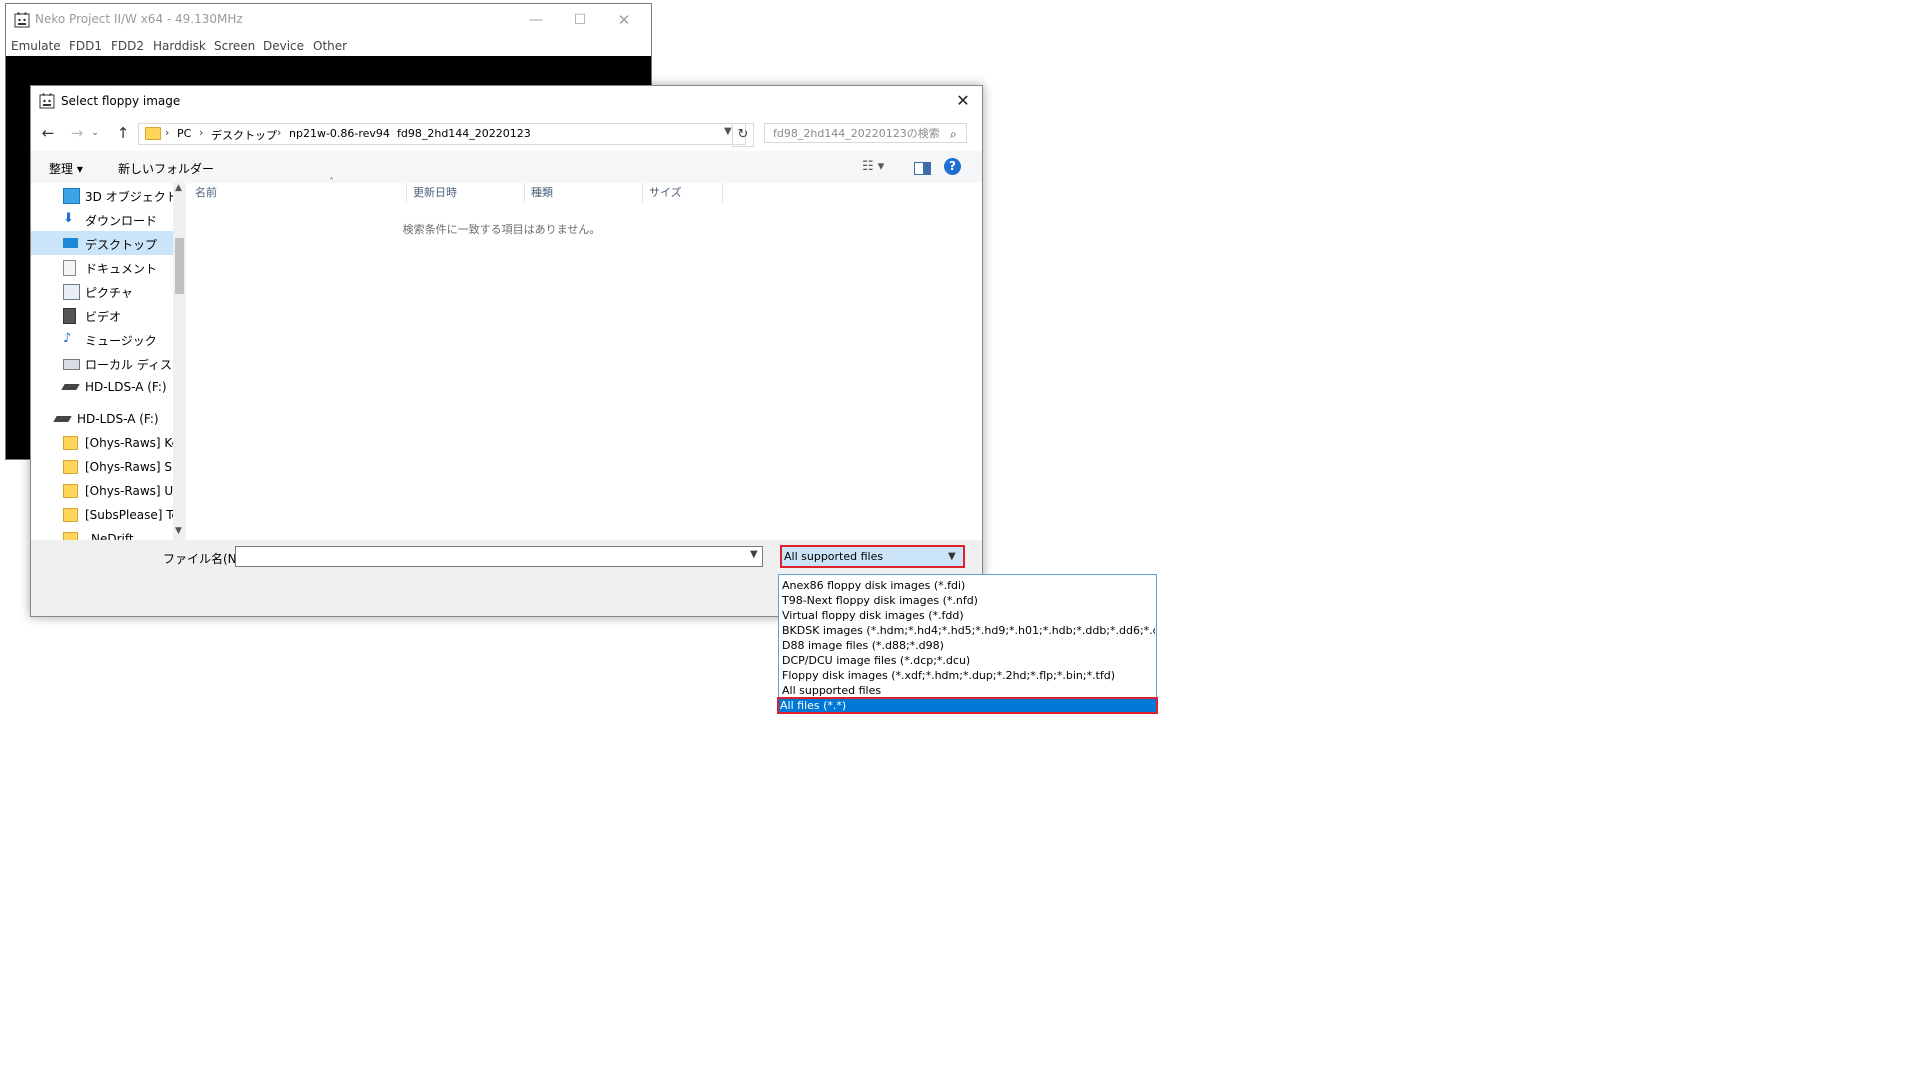  I want to click on sort-ascending-icon: ˄, so click(331, 182).